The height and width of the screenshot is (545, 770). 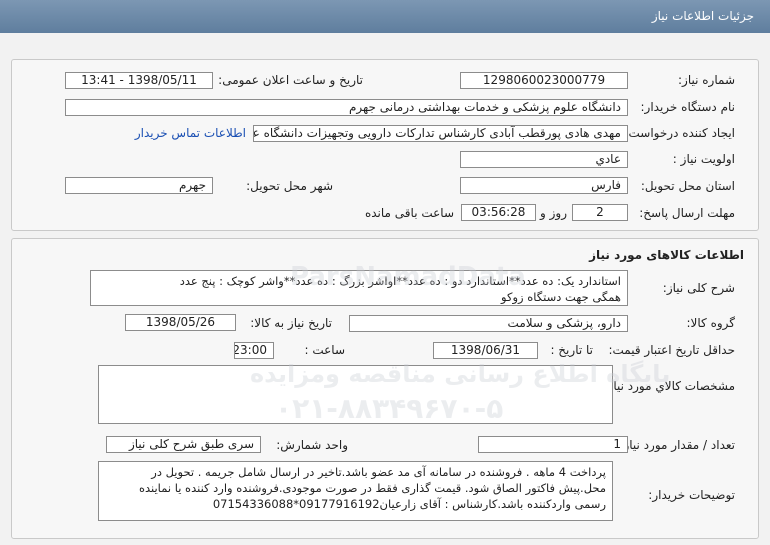 What do you see at coordinates (703, 159) in the screenshot?
I see `priority-label: اولویت نیاز :` at bounding box center [703, 159].